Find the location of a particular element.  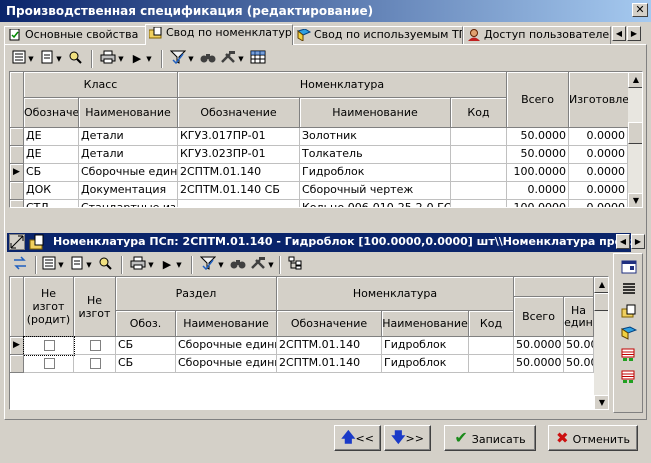

col-header-not-made: Не изгот is located at coordinates (95, 307).